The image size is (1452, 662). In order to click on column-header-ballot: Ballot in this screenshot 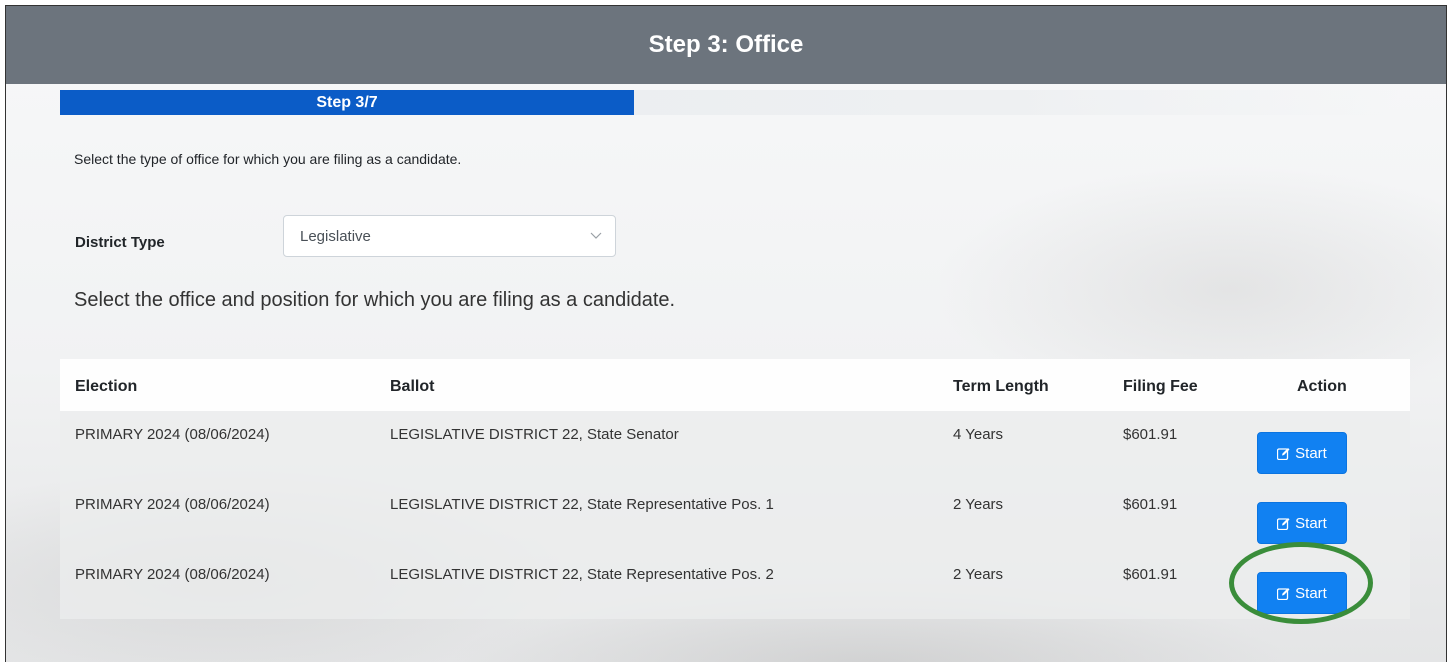, I will do `click(412, 386)`.